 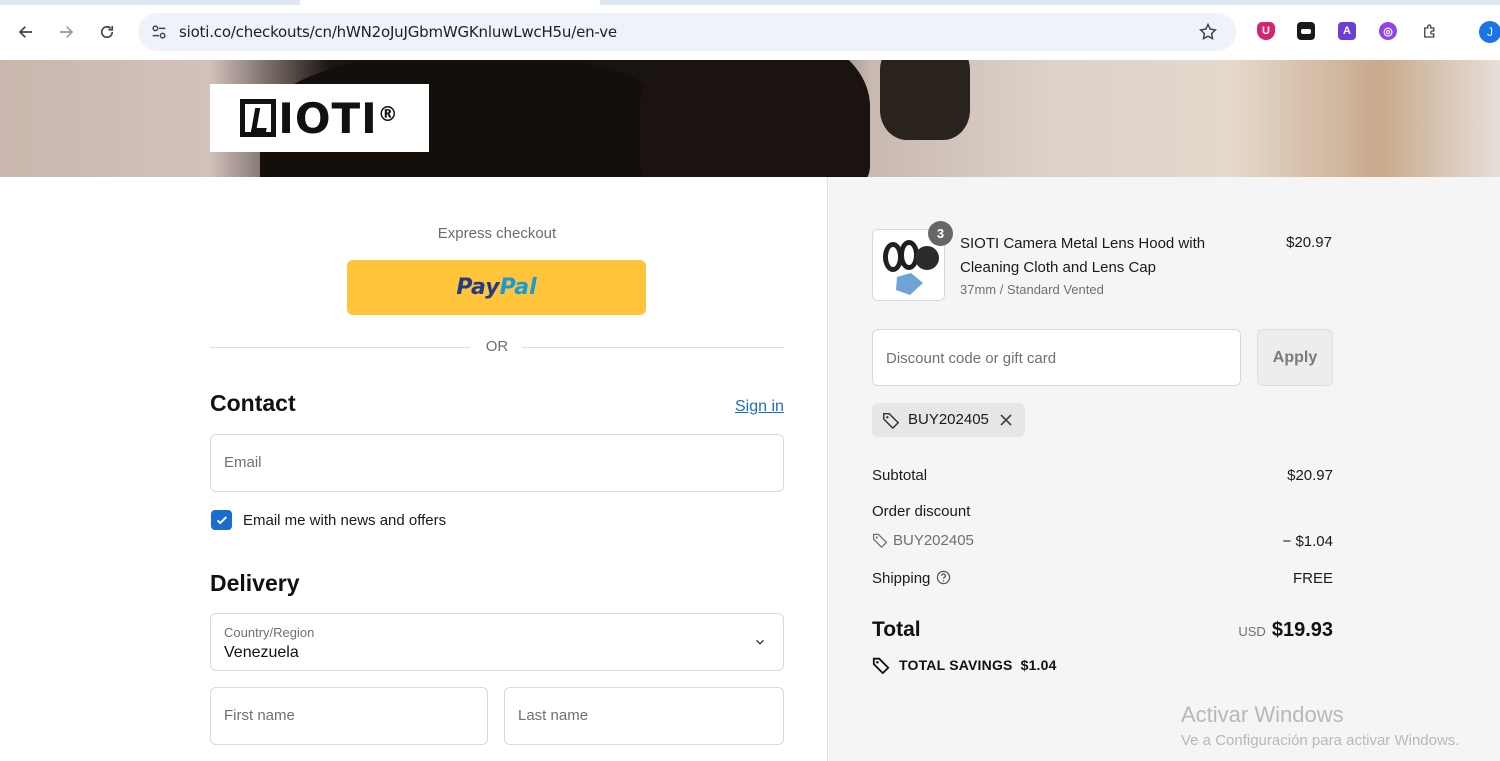 What do you see at coordinates (1102, 475) in the screenshot?
I see `subtotal-row: Subtotal $20.97` at bounding box center [1102, 475].